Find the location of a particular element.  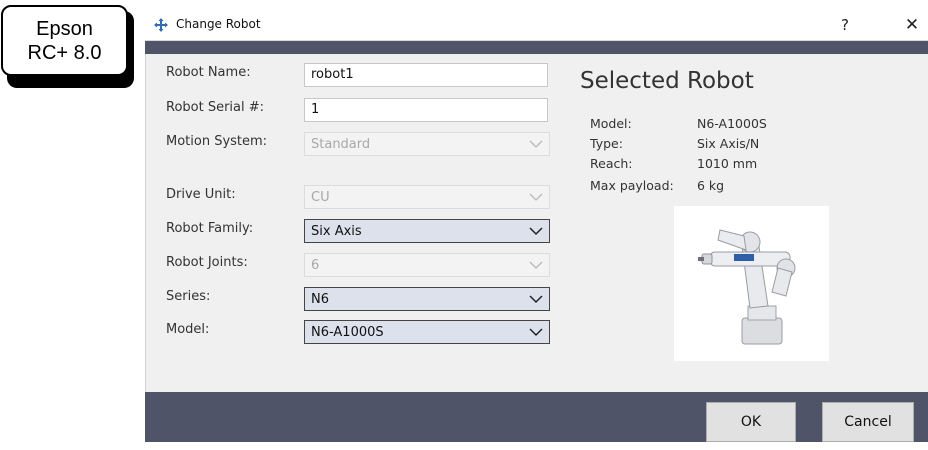

info-model-value: N6-A1000S is located at coordinates (732, 123).